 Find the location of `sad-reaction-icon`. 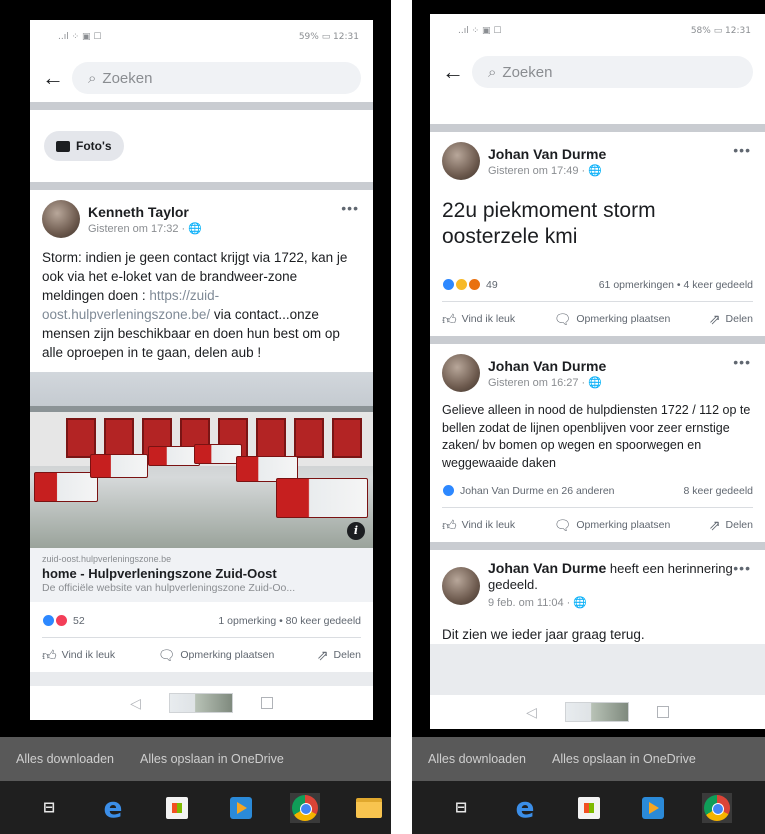

sad-reaction-icon is located at coordinates (474, 284).